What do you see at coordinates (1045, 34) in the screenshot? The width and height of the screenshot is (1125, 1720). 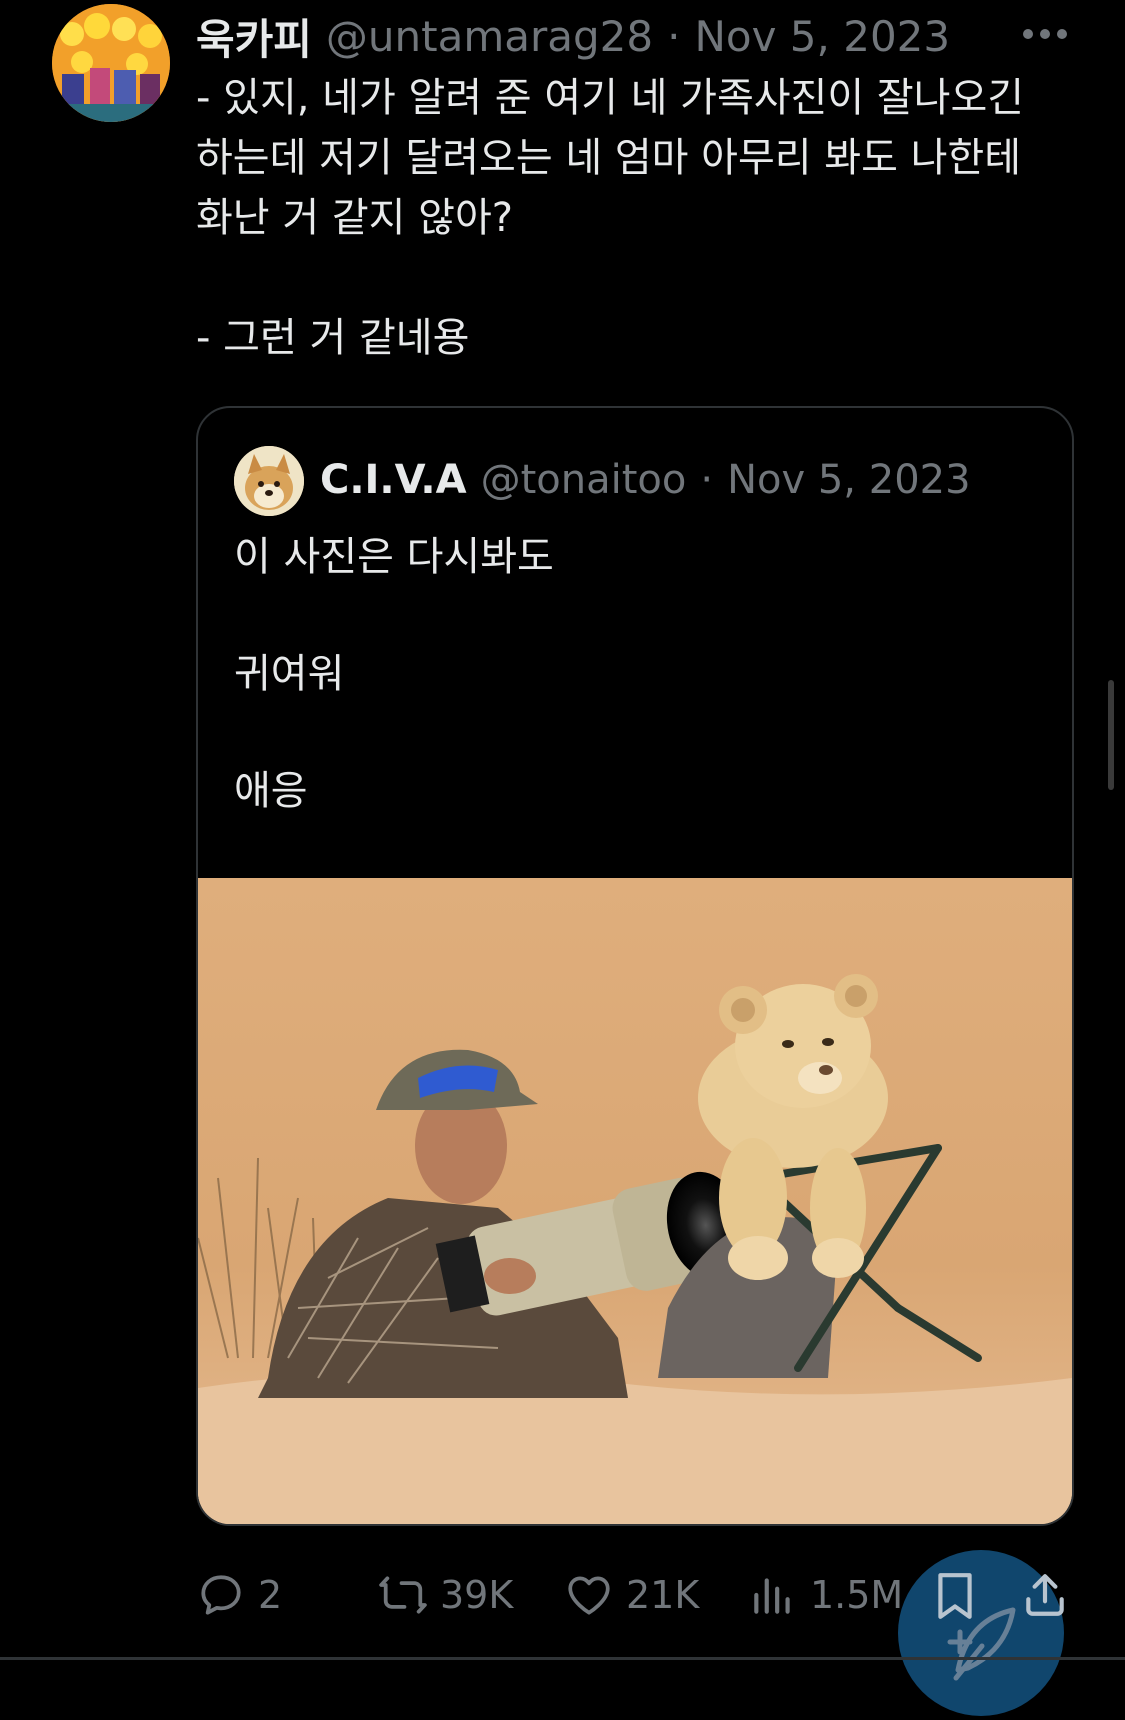 I see `more-horizontal-icon` at bounding box center [1045, 34].